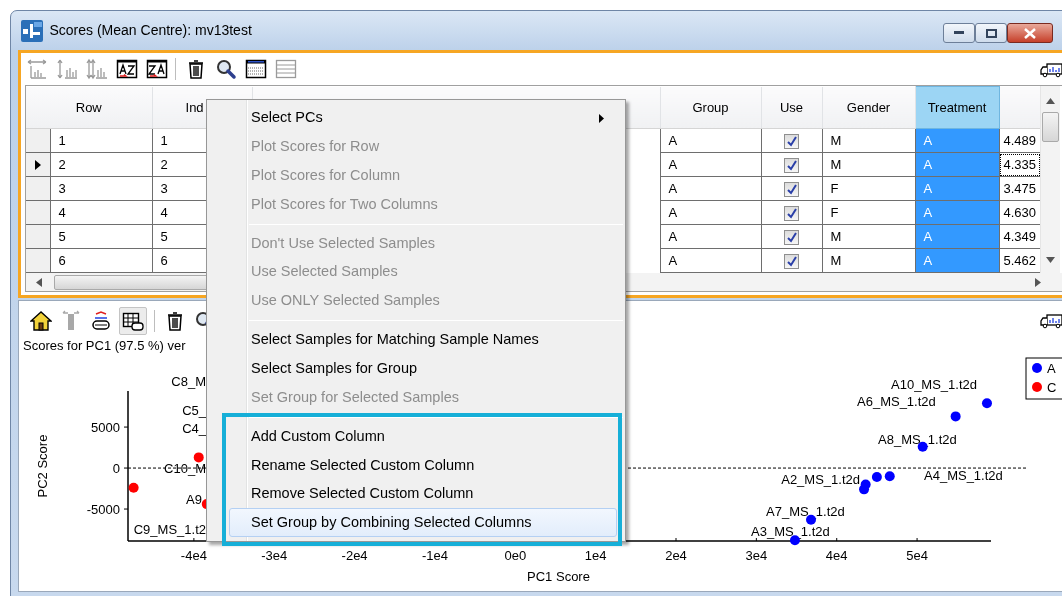 The height and width of the screenshot is (596, 1062). What do you see at coordinates (820, 479) in the screenshot?
I see `data-label: A2_MS_1.t2d` at bounding box center [820, 479].